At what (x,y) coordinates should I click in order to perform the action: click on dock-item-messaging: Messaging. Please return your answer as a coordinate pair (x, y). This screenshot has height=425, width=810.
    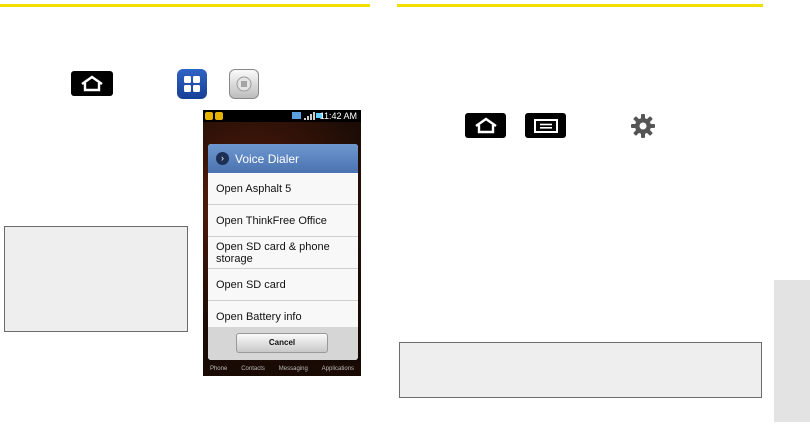
    Looking at the image, I should click on (293, 369).